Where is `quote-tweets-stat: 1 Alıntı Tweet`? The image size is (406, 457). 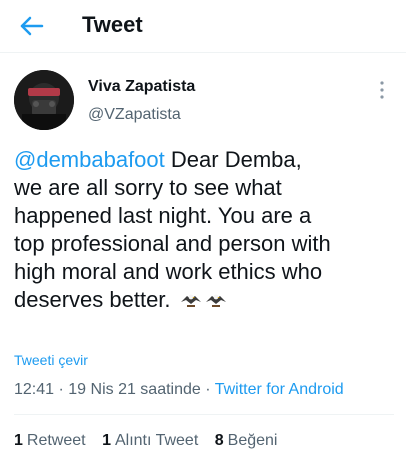
quote-tweets-stat: 1 Alıntı Tweet is located at coordinates (150, 441).